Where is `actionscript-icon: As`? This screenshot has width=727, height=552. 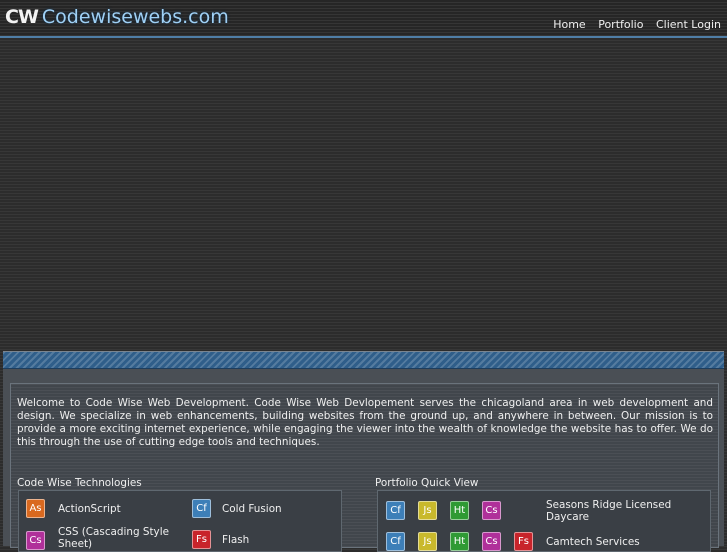
actionscript-icon: As is located at coordinates (35, 508).